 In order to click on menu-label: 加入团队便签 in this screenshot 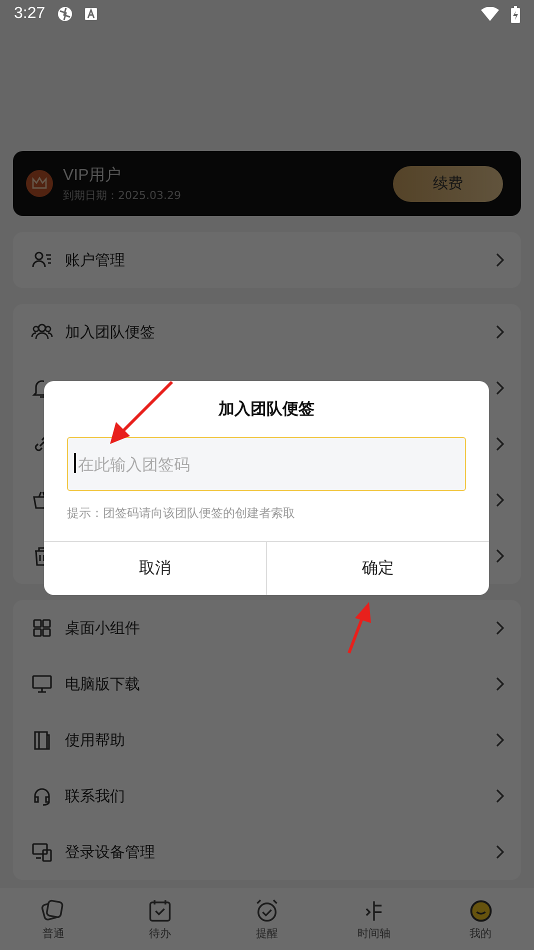, I will do `click(110, 331)`.